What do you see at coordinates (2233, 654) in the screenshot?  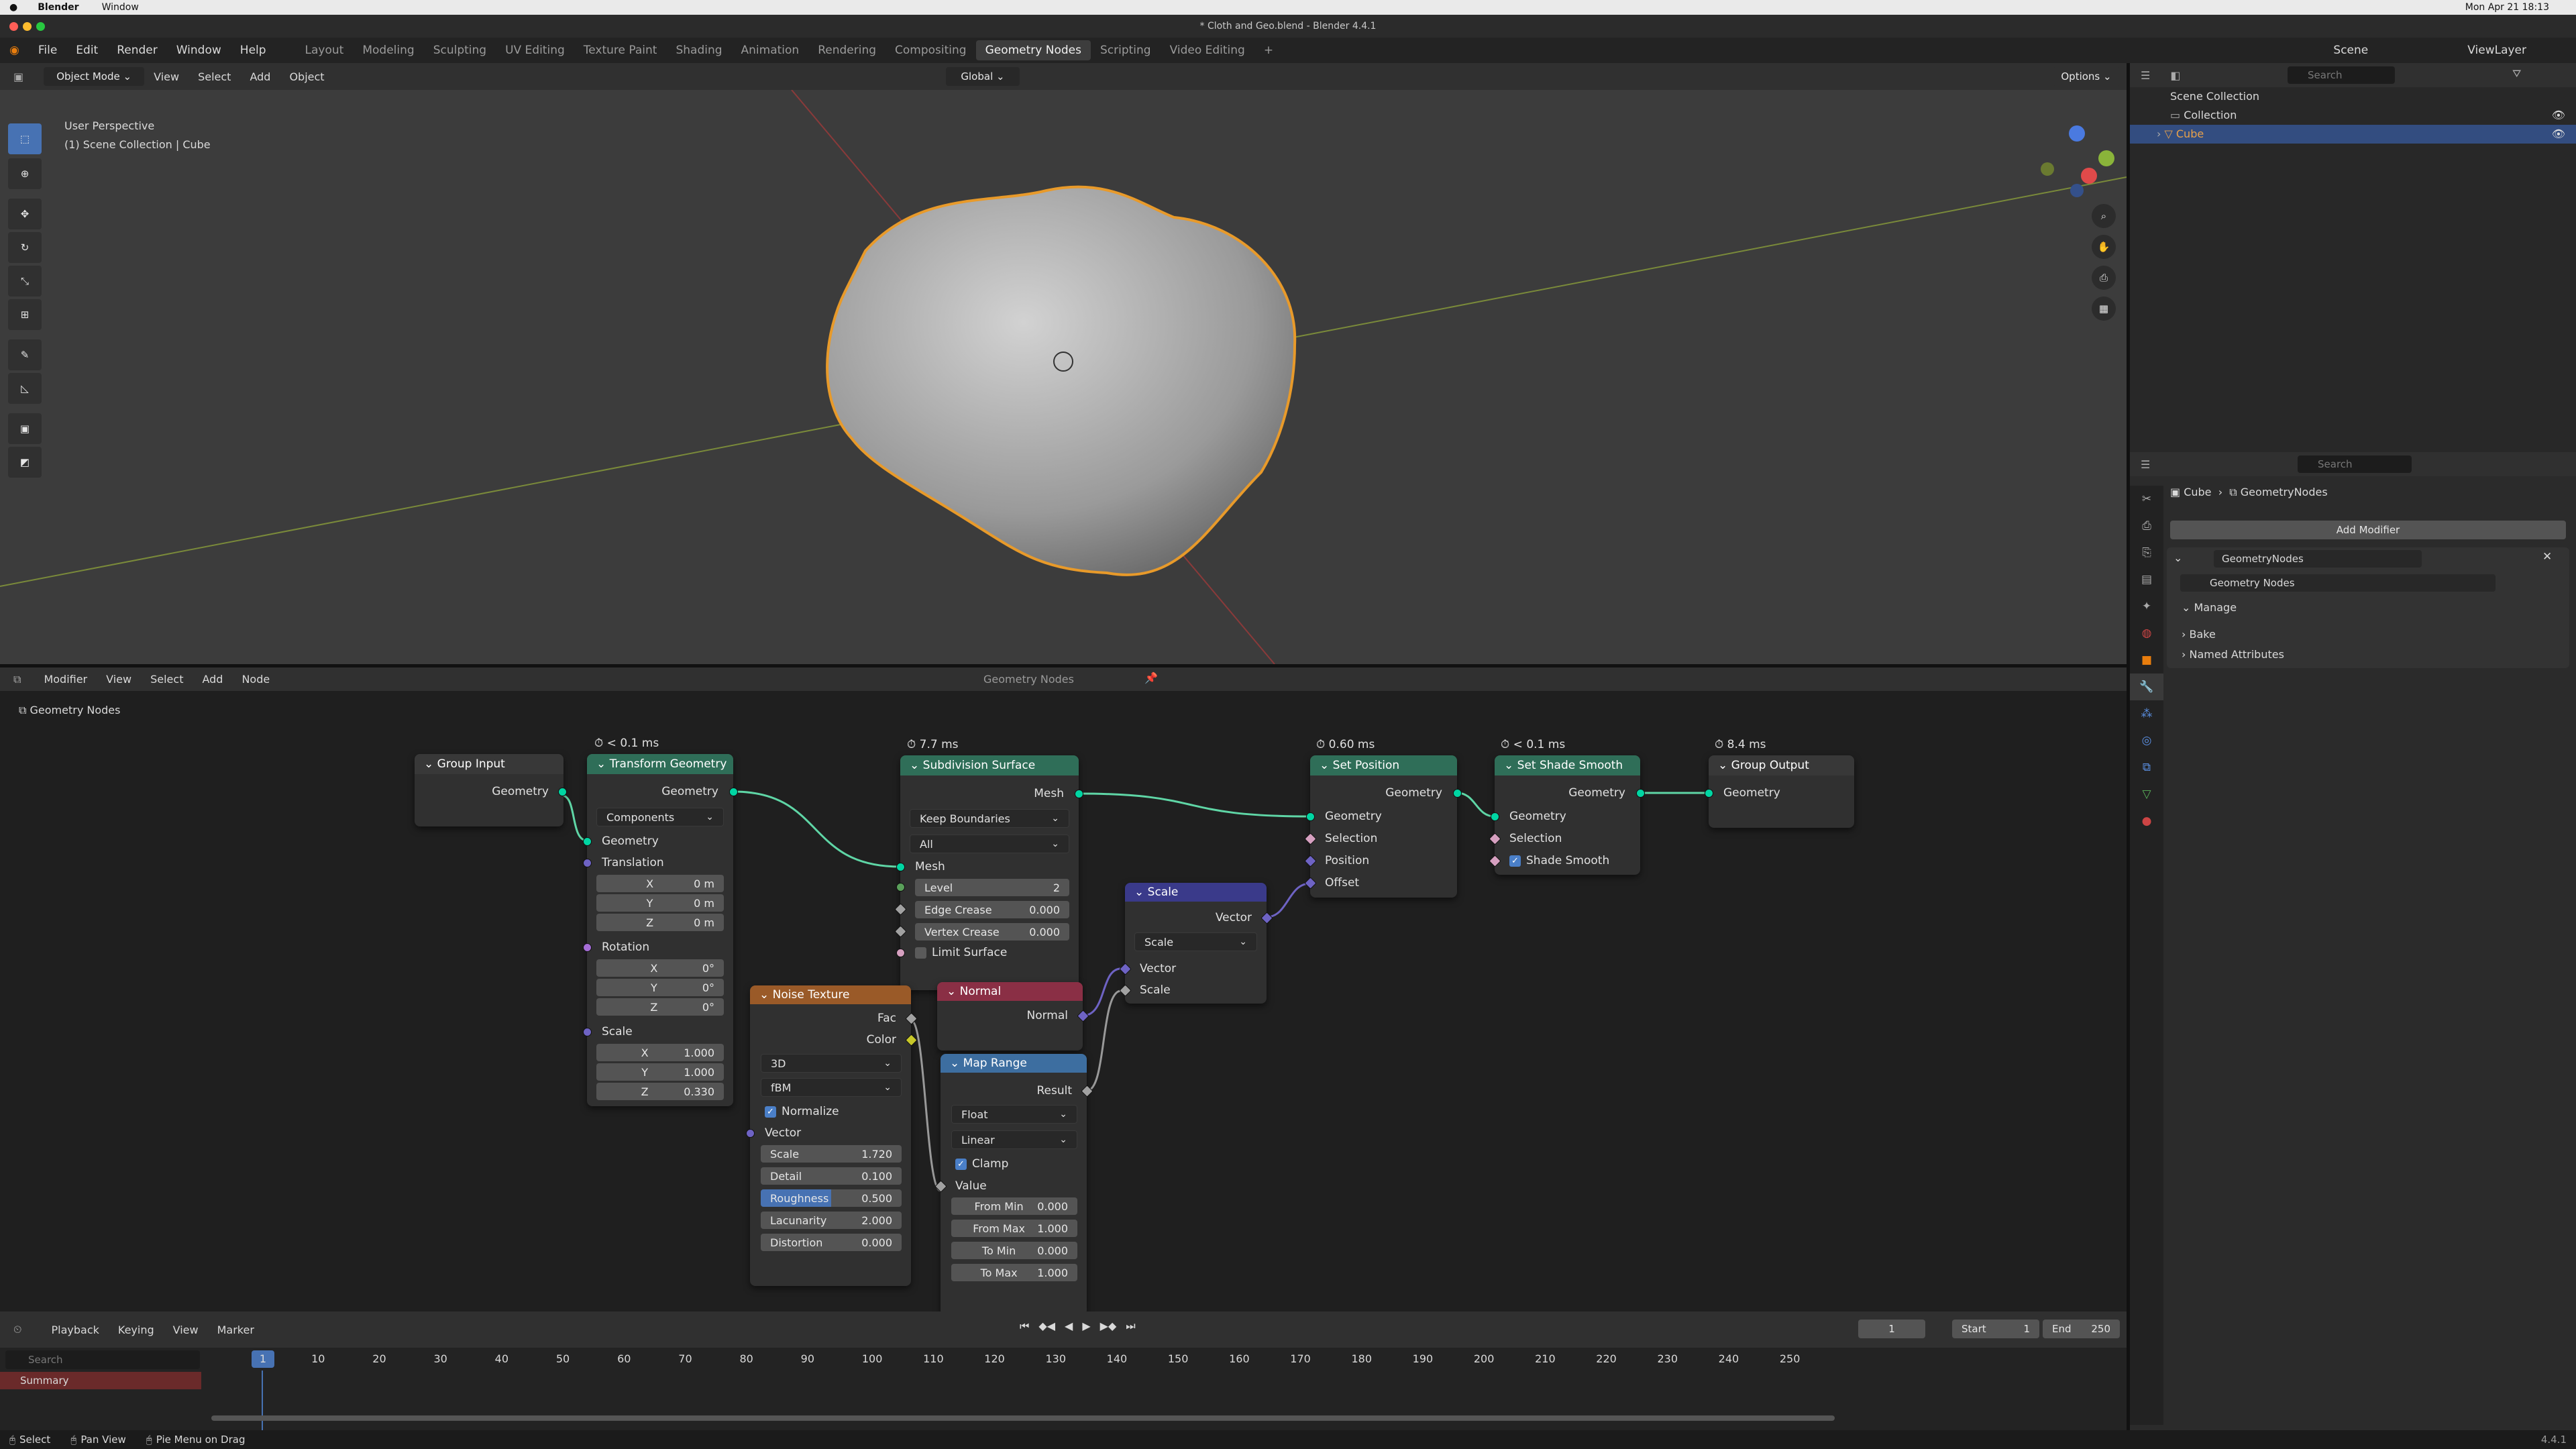 I see `named-attributes-subpanel: › Named Attributes` at bounding box center [2233, 654].